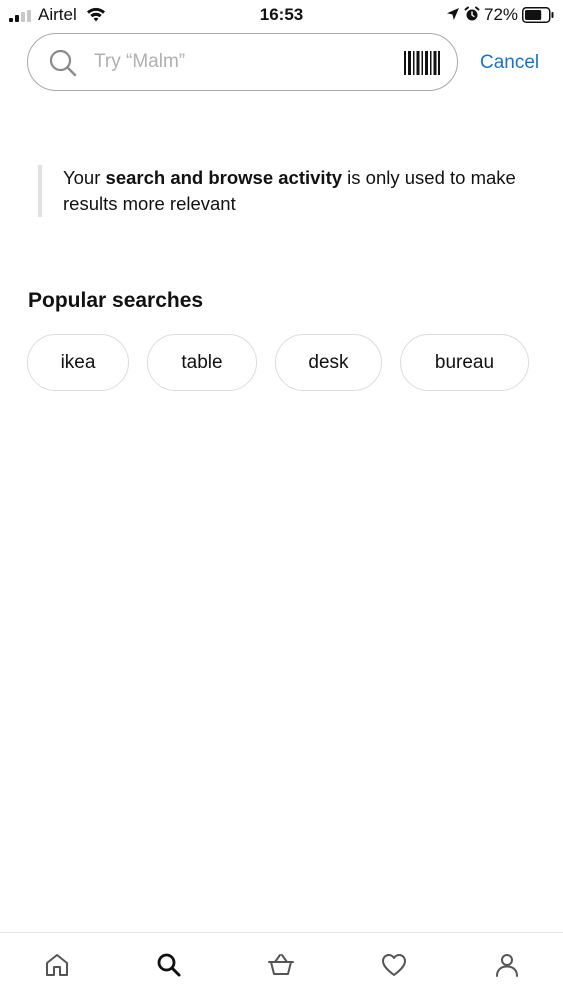 The image size is (563, 1000). I want to click on heart-icon, so click(394, 965).